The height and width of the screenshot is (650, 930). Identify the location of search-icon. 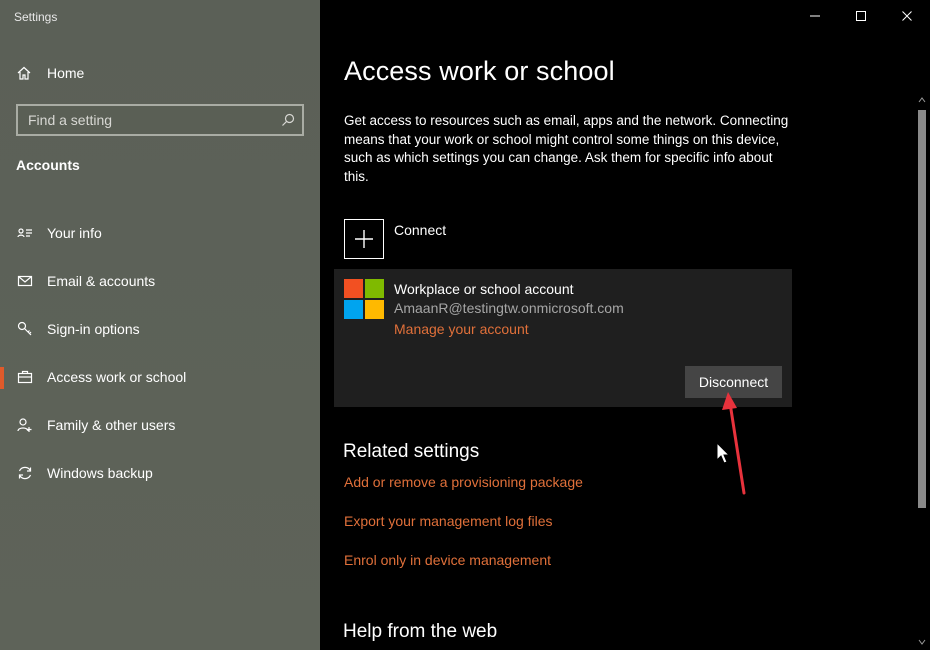
(288, 120).